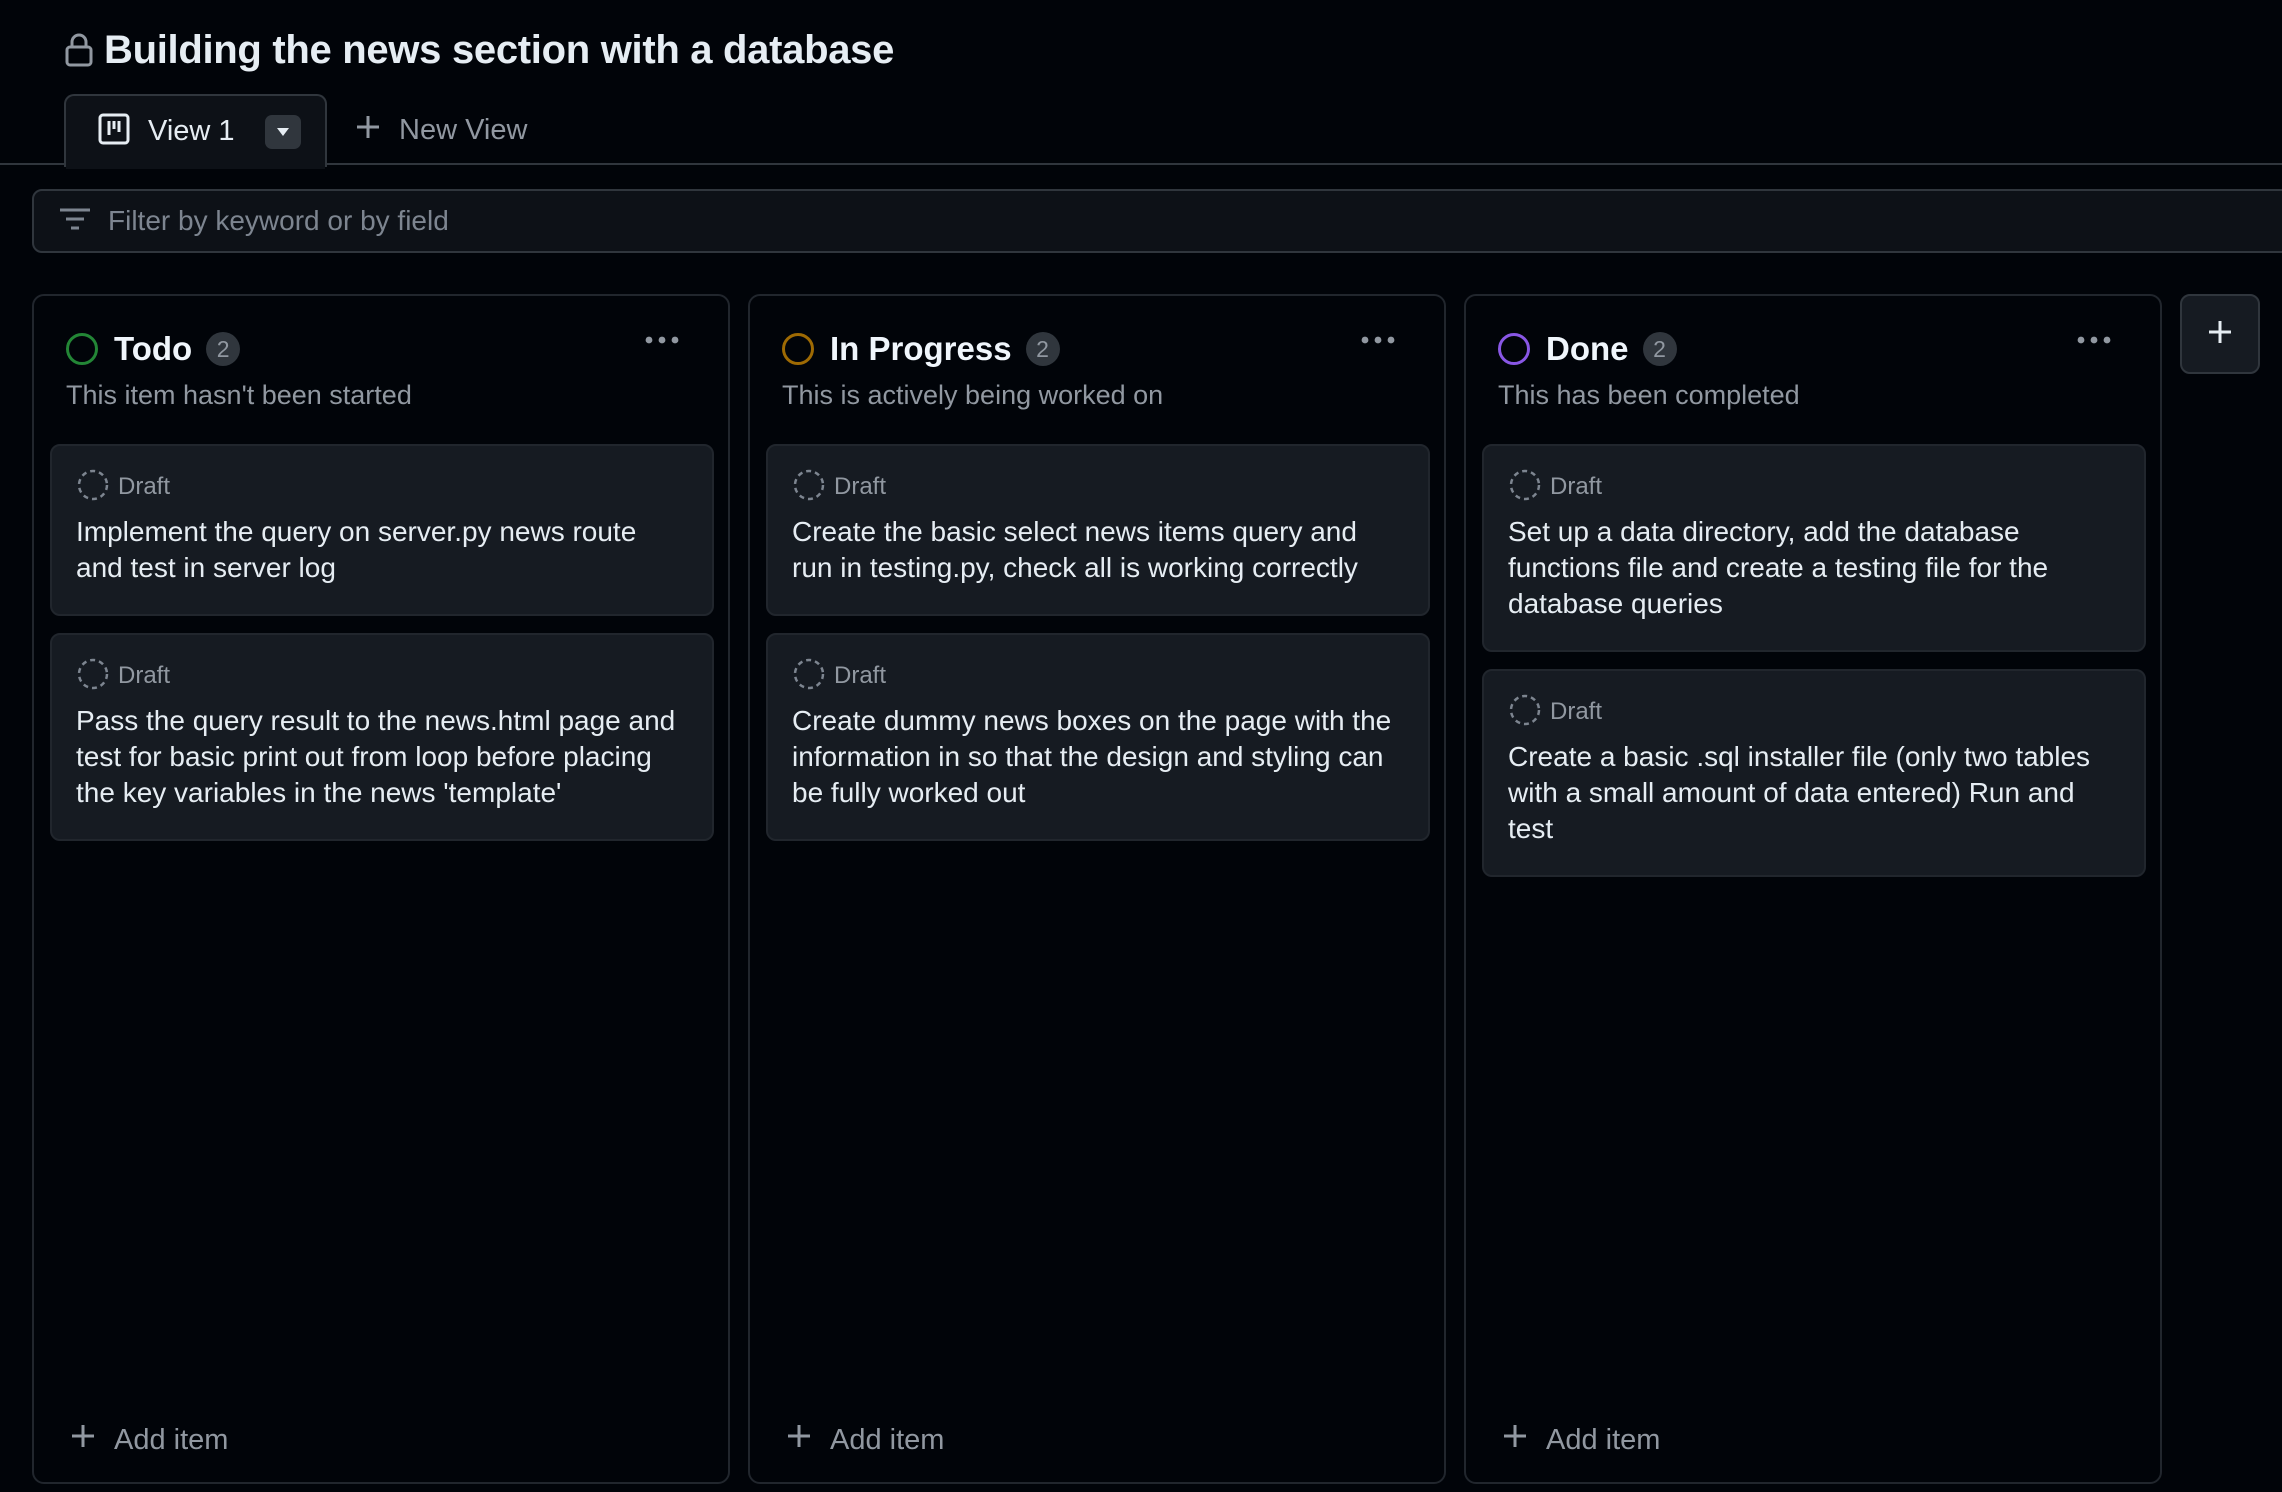 Image resolution: width=2282 pixels, height=1492 pixels. What do you see at coordinates (114, 131) in the screenshot?
I see `board-icon` at bounding box center [114, 131].